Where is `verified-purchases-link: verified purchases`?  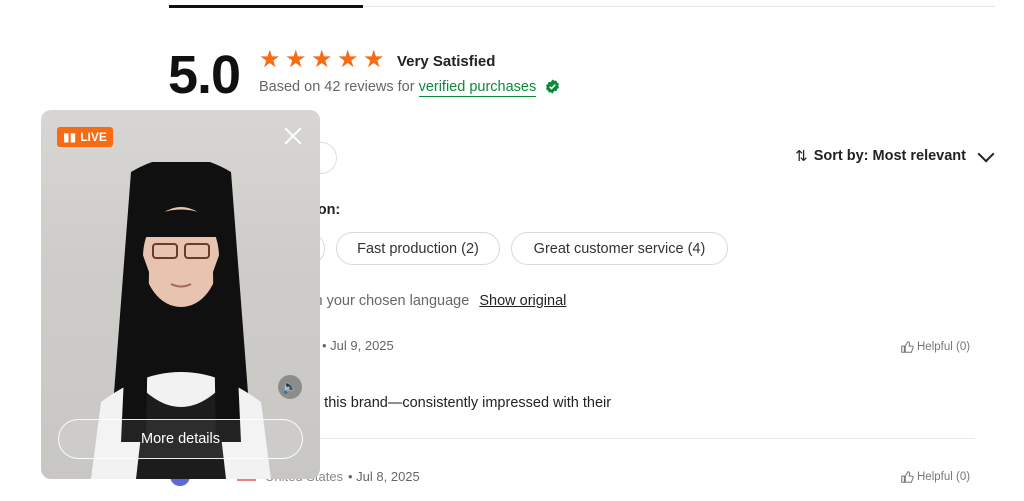 verified-purchases-link: verified purchases is located at coordinates (477, 88).